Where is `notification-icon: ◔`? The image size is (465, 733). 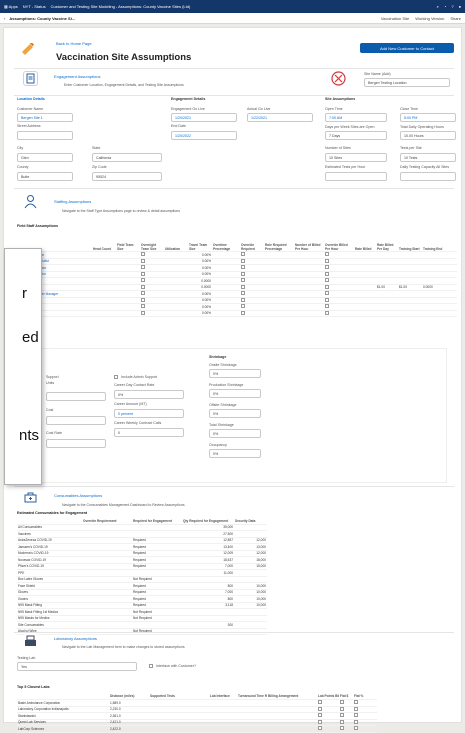
notification-icon: ◔ is located at coordinates (445, 6).